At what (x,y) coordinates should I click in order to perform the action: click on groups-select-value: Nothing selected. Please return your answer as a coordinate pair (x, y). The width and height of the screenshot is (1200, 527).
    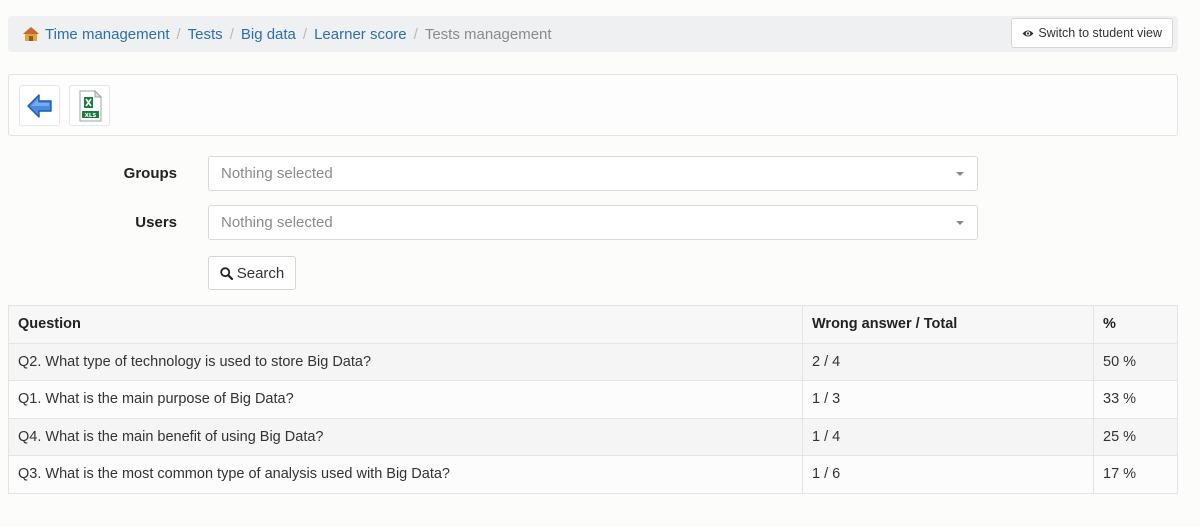
    Looking at the image, I should click on (277, 173).